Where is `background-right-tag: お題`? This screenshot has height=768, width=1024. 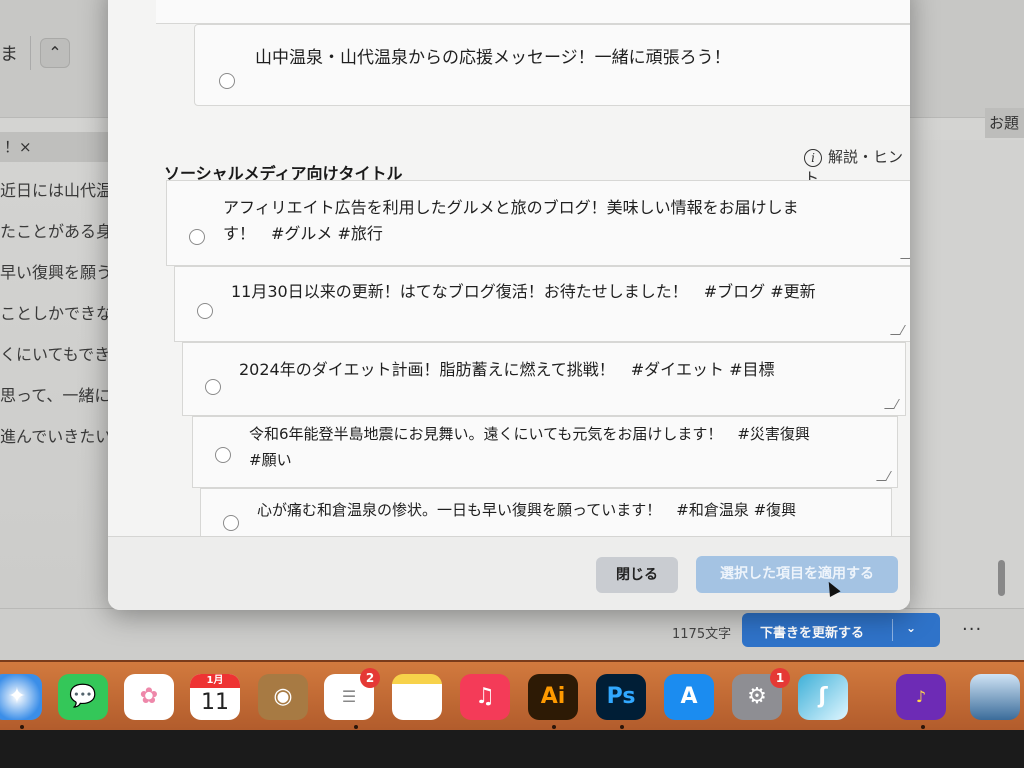
background-right-tag: お題 is located at coordinates (1004, 123).